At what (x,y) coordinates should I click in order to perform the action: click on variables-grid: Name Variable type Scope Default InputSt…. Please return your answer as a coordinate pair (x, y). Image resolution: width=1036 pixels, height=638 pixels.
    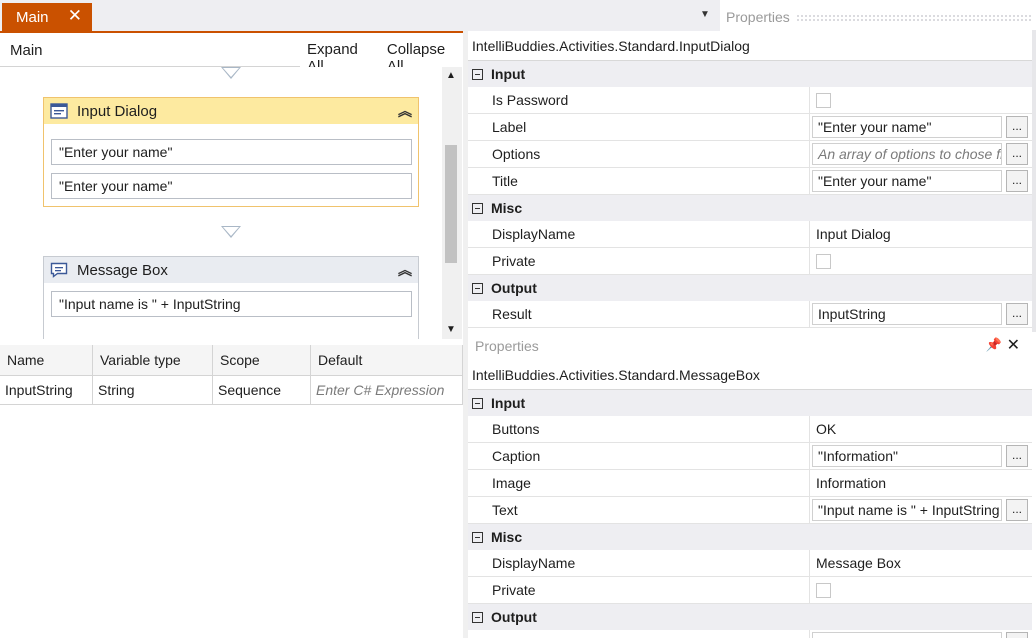
    Looking at the image, I should click on (231, 375).